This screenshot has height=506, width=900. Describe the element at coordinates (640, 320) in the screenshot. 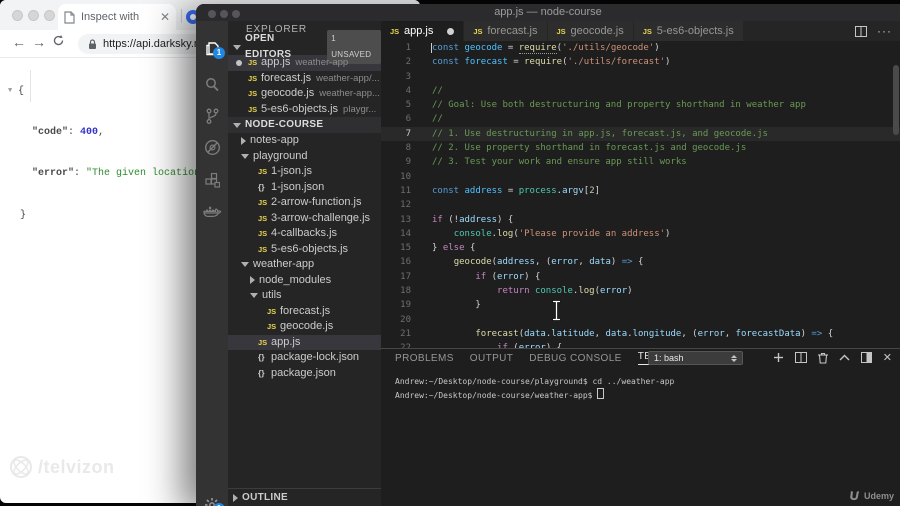

I see `code-line: 20` at that location.